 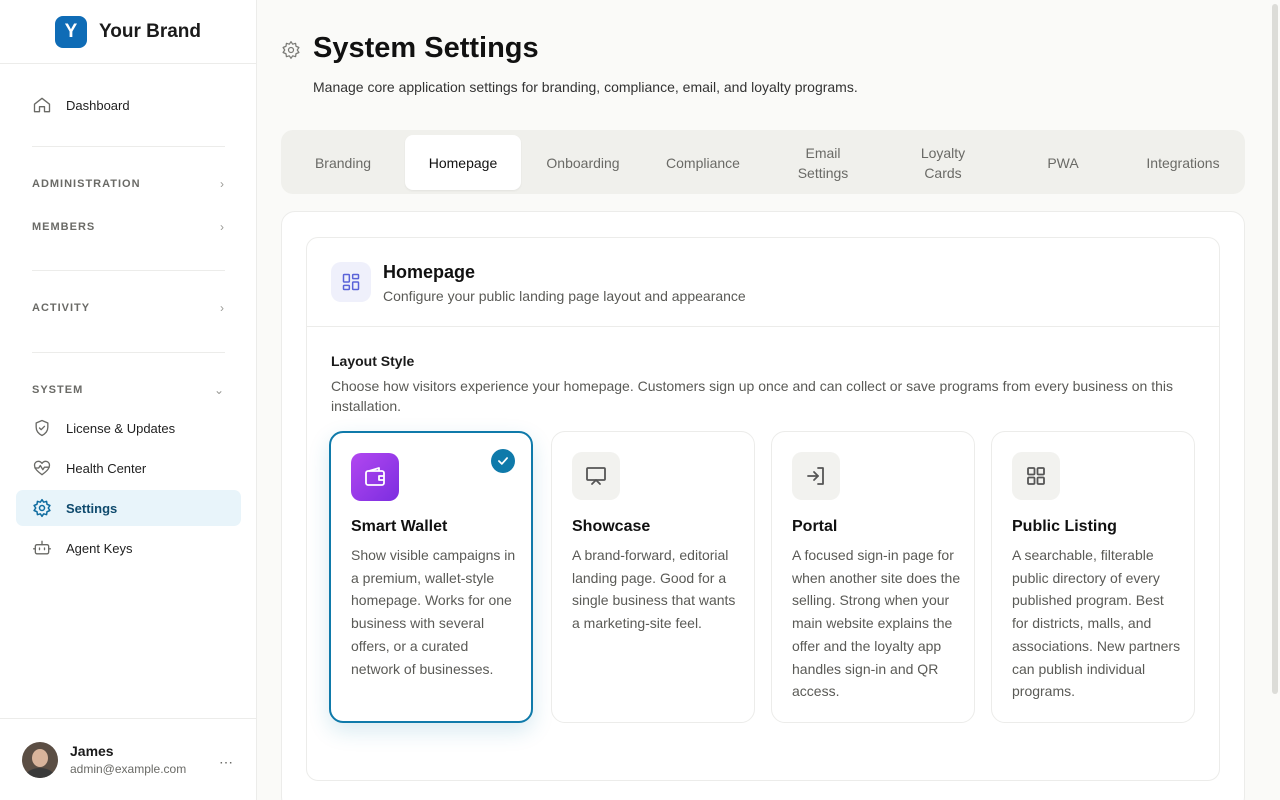 I want to click on tab-label: Compliance, so click(x=703, y=162).